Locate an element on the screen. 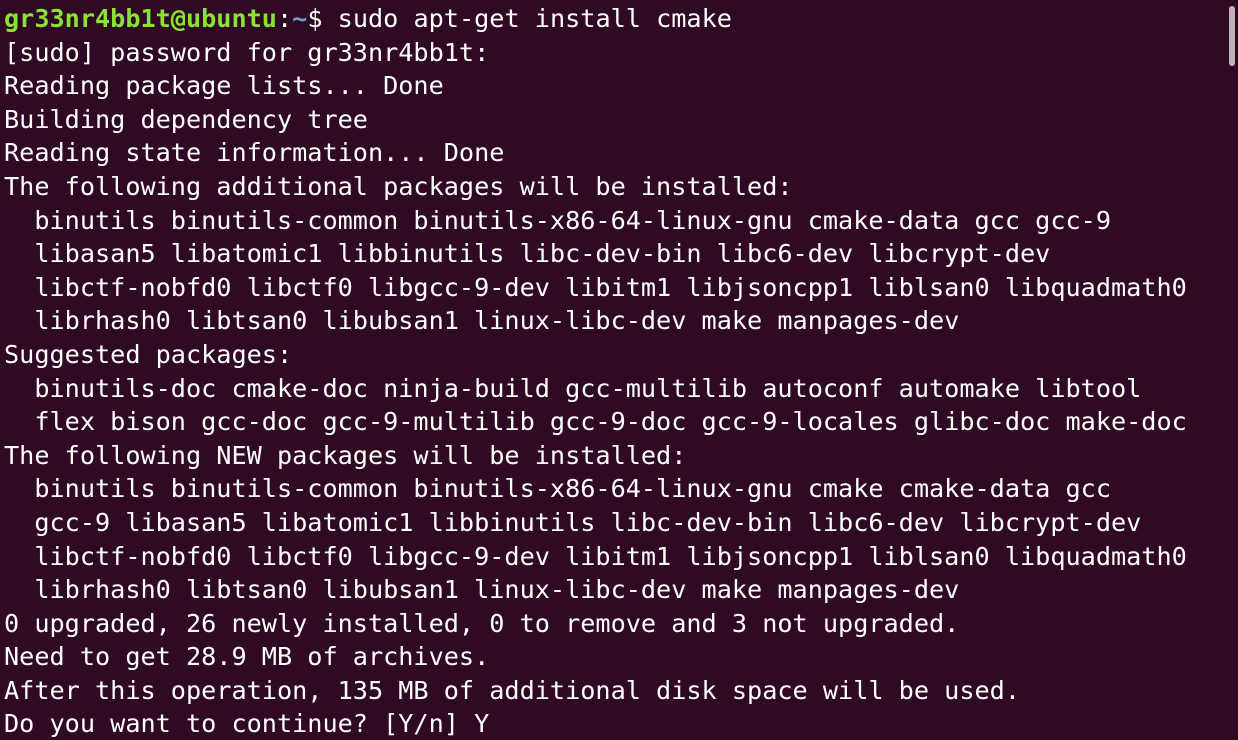  output-line: Suggested packages: is located at coordinates (148, 354).